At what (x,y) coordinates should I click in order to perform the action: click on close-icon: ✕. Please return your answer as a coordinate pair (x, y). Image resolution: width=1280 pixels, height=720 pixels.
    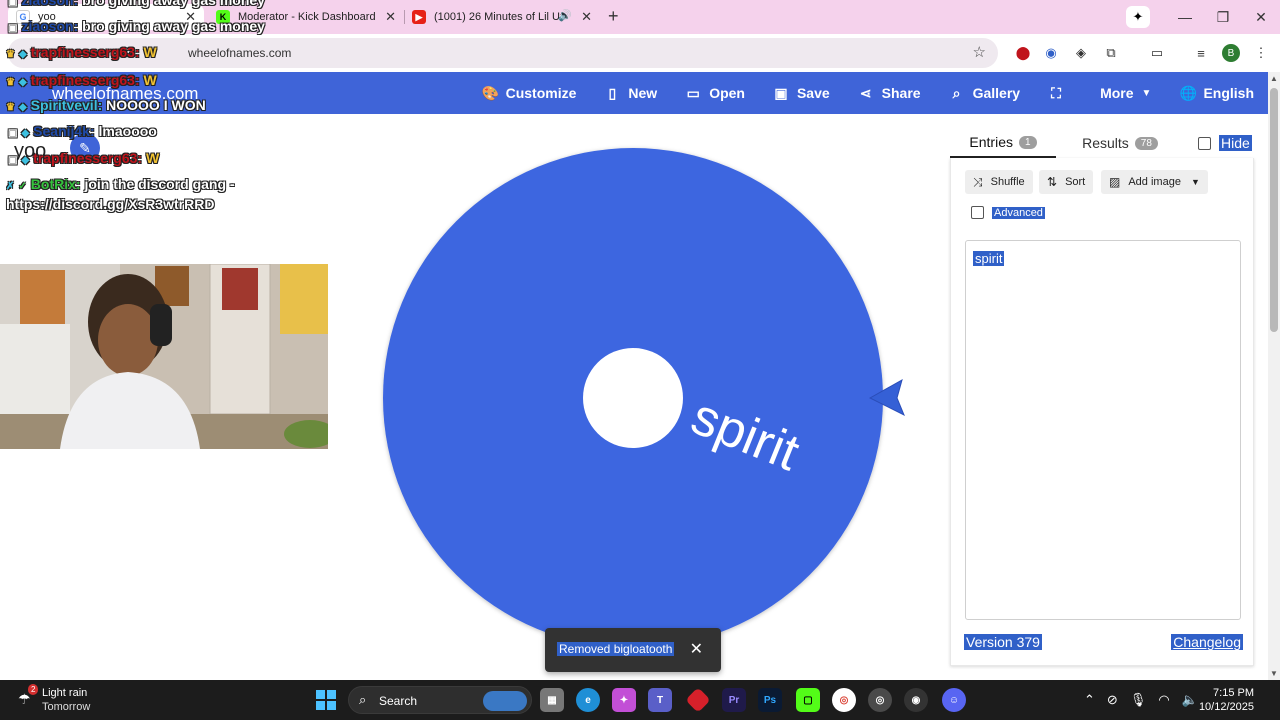
    Looking at the image, I should click on (696, 649).